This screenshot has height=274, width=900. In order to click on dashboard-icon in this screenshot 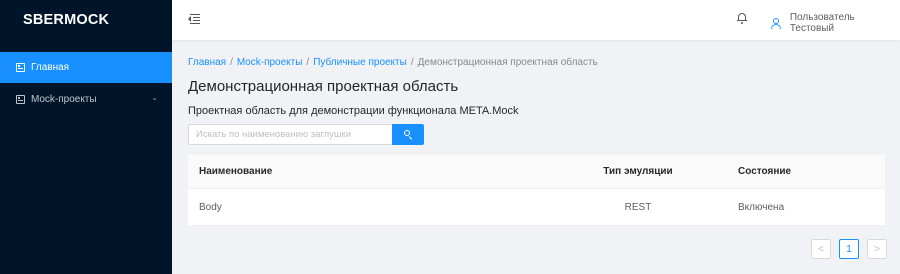, I will do `click(20, 67)`.